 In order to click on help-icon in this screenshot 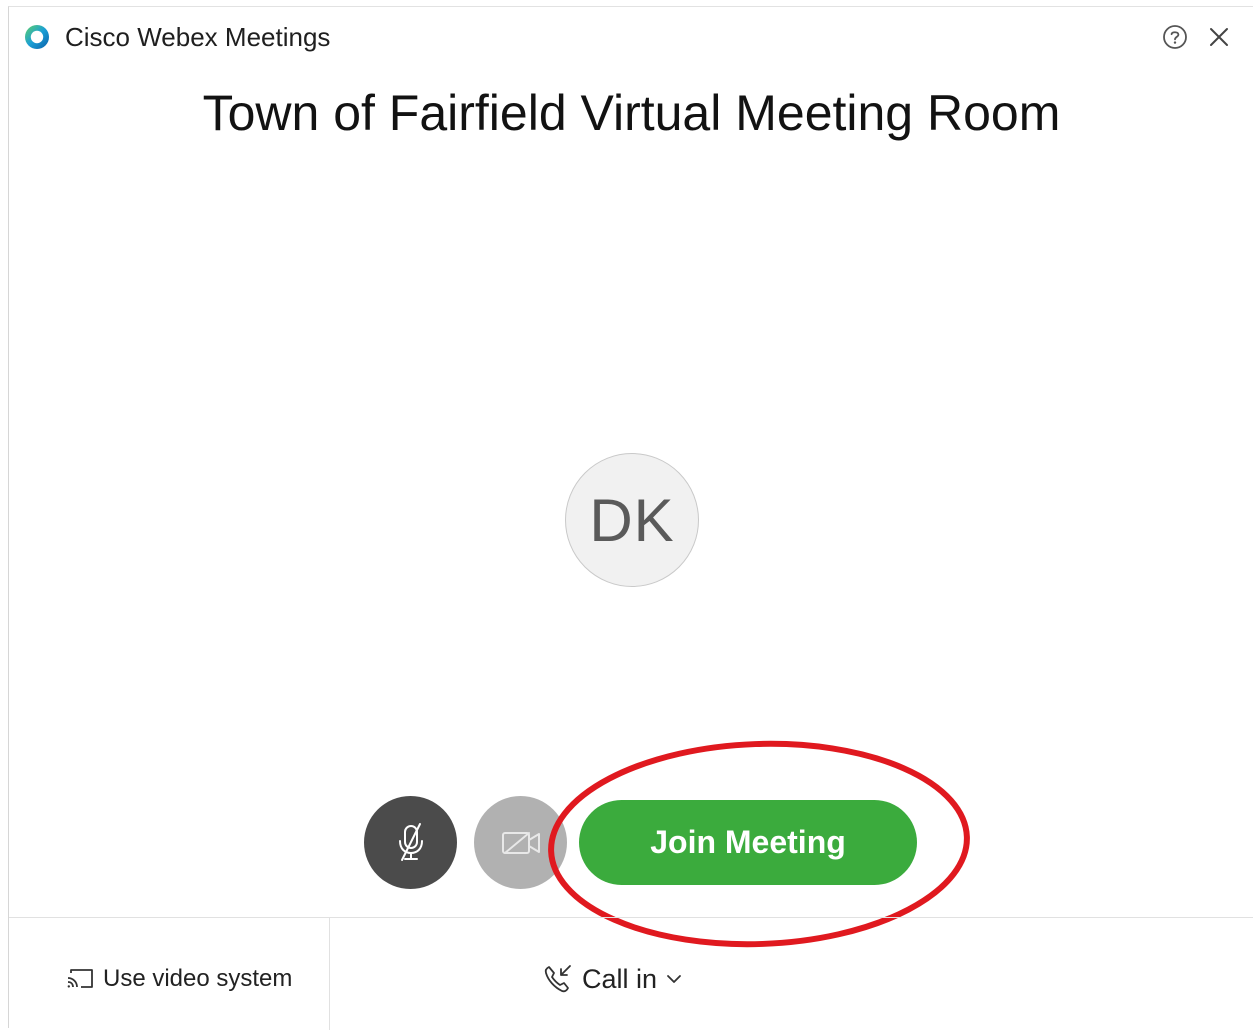, I will do `click(1175, 37)`.